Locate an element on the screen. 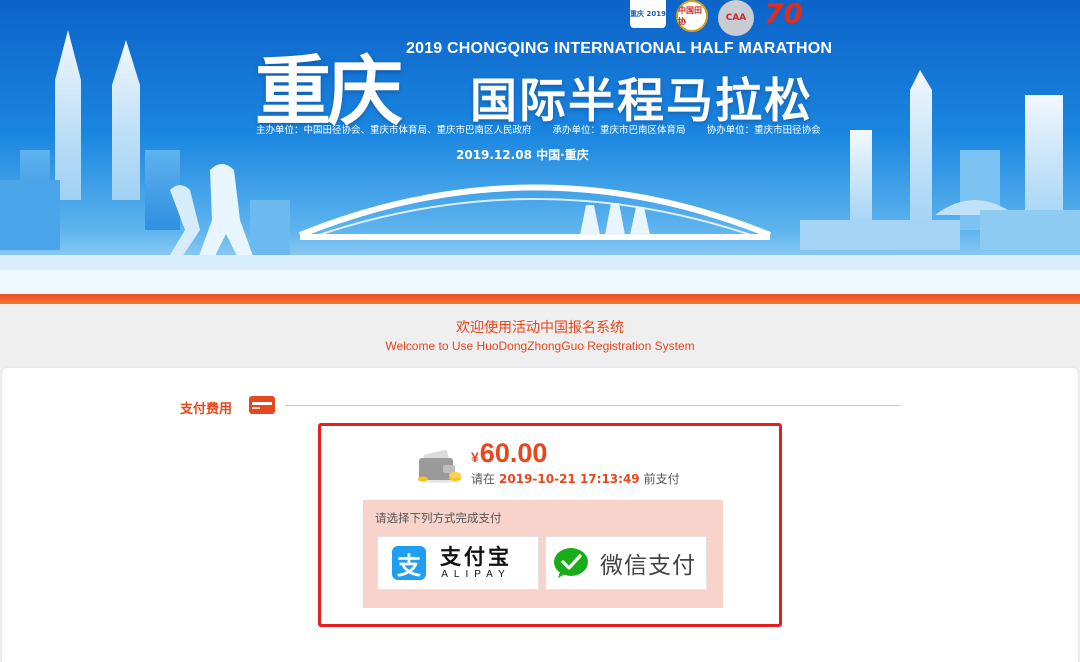 The width and height of the screenshot is (1080, 662). payment-method-hint: 请选择下列方式完成支付 is located at coordinates (438, 518).